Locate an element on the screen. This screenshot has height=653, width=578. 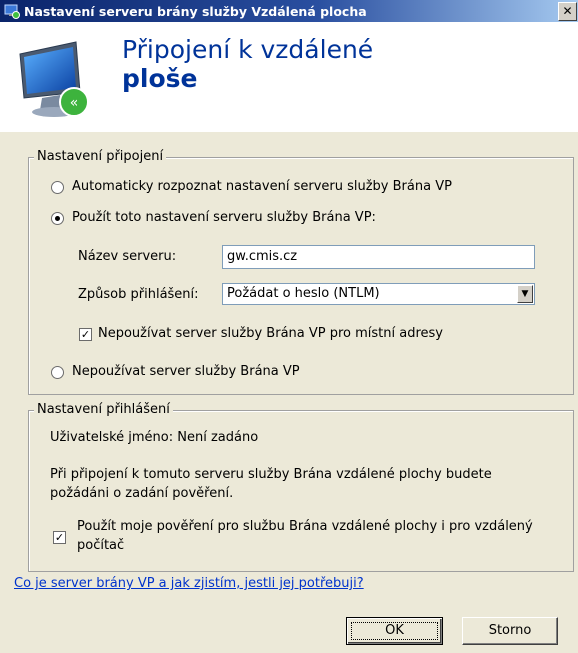
header-title: Připojení k vzdálené ploše is located at coordinates (247, 64).